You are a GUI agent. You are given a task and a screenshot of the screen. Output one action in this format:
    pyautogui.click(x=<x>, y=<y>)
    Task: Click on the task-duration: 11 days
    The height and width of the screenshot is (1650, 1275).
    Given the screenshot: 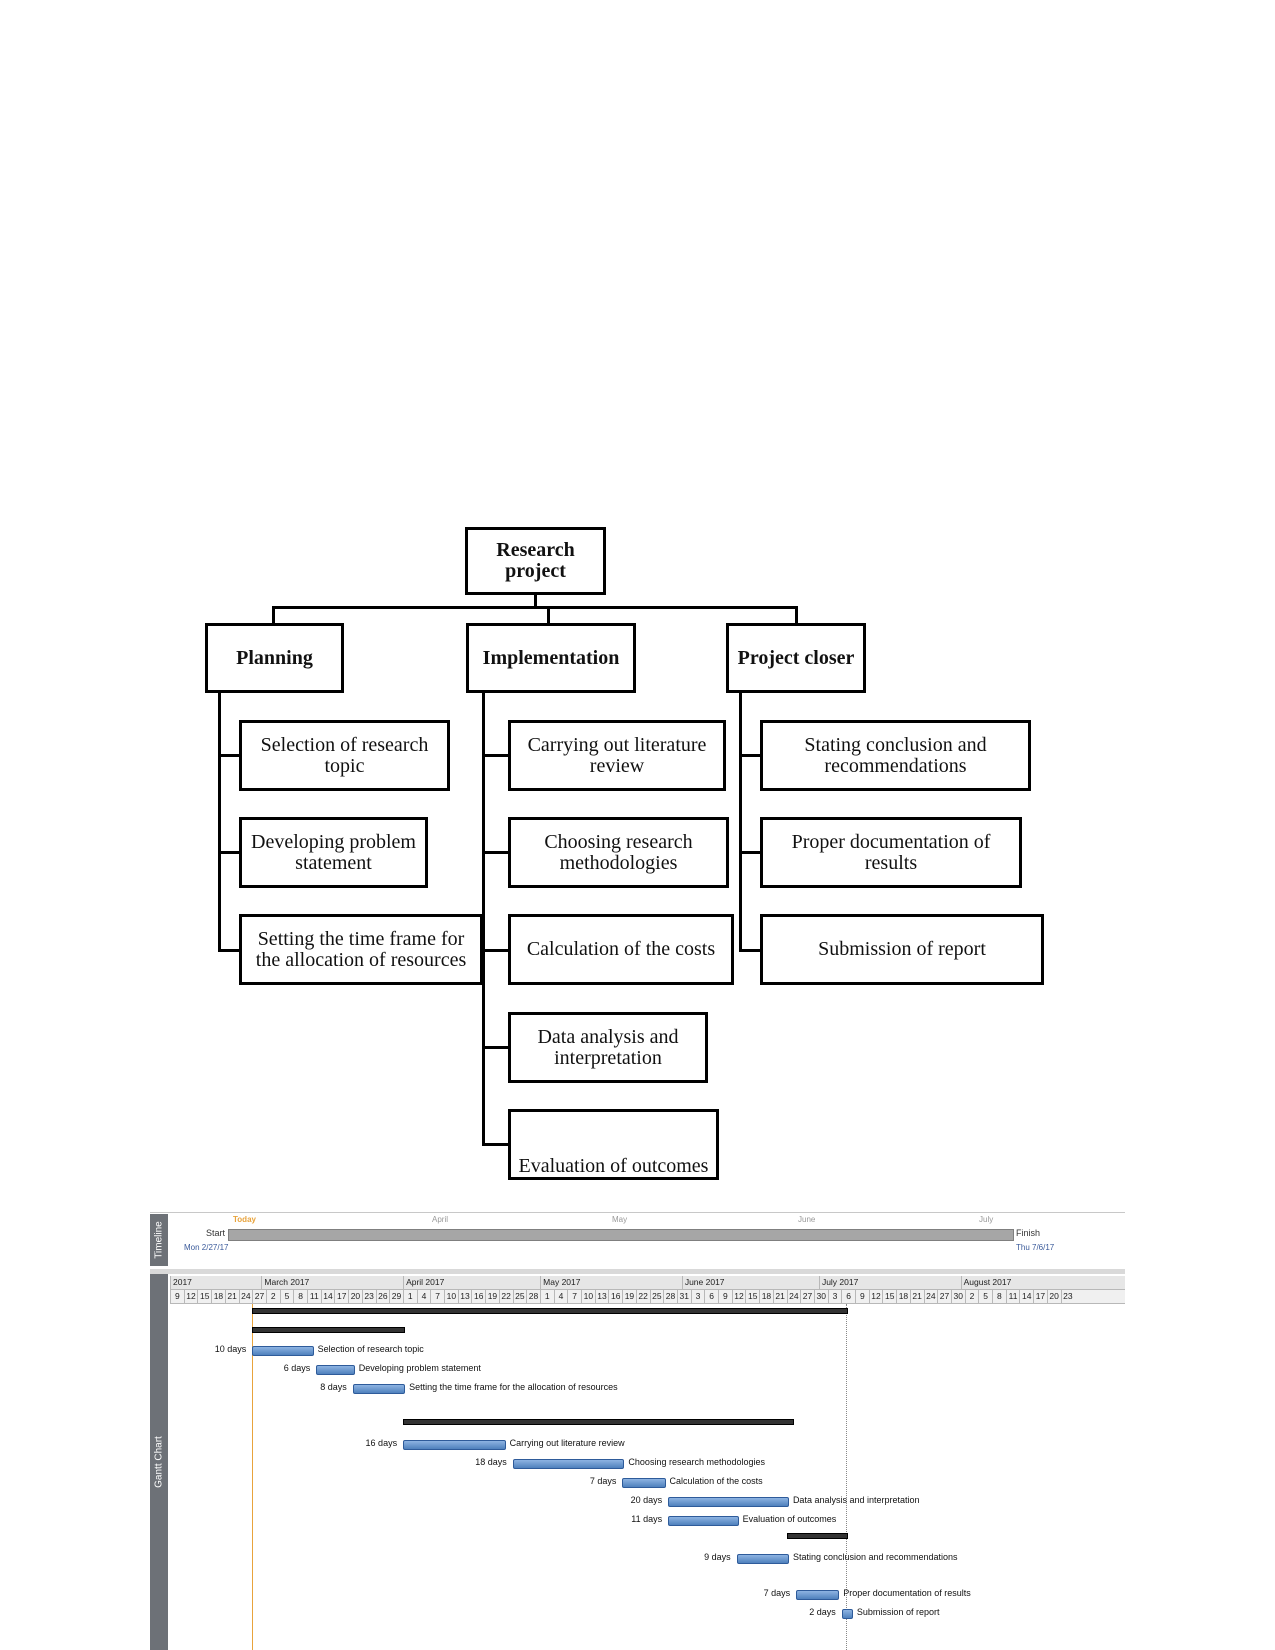 What is the action you would take?
    pyautogui.click(x=647, y=1519)
    